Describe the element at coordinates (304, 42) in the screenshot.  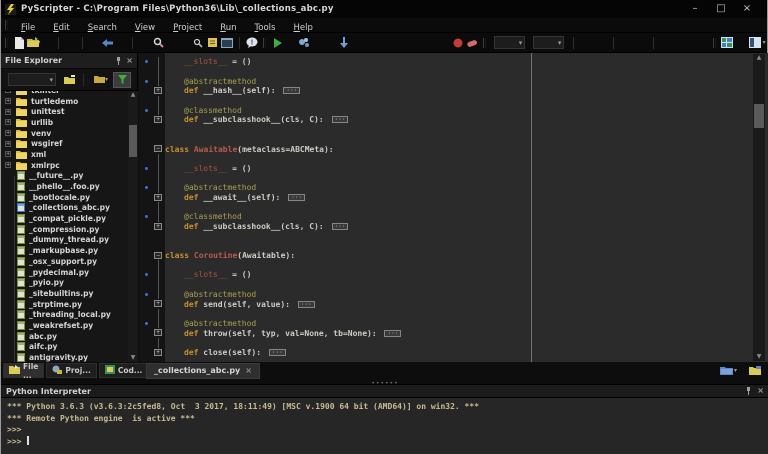
I see `debug-icon` at that location.